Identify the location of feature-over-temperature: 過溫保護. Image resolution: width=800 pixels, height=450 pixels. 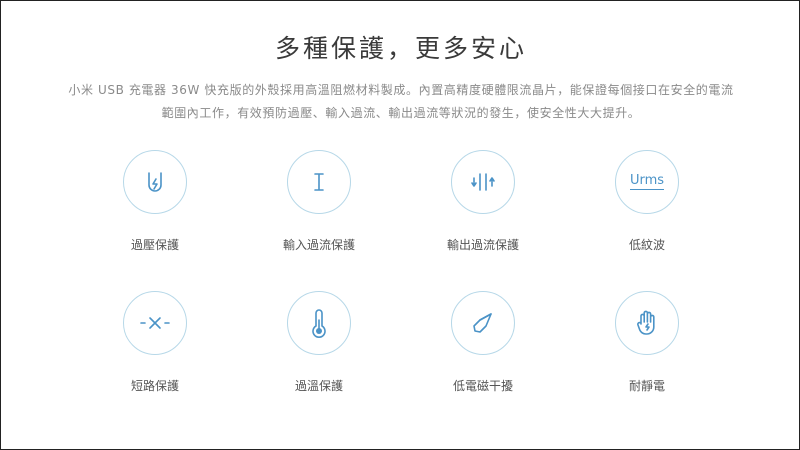
(319, 342).